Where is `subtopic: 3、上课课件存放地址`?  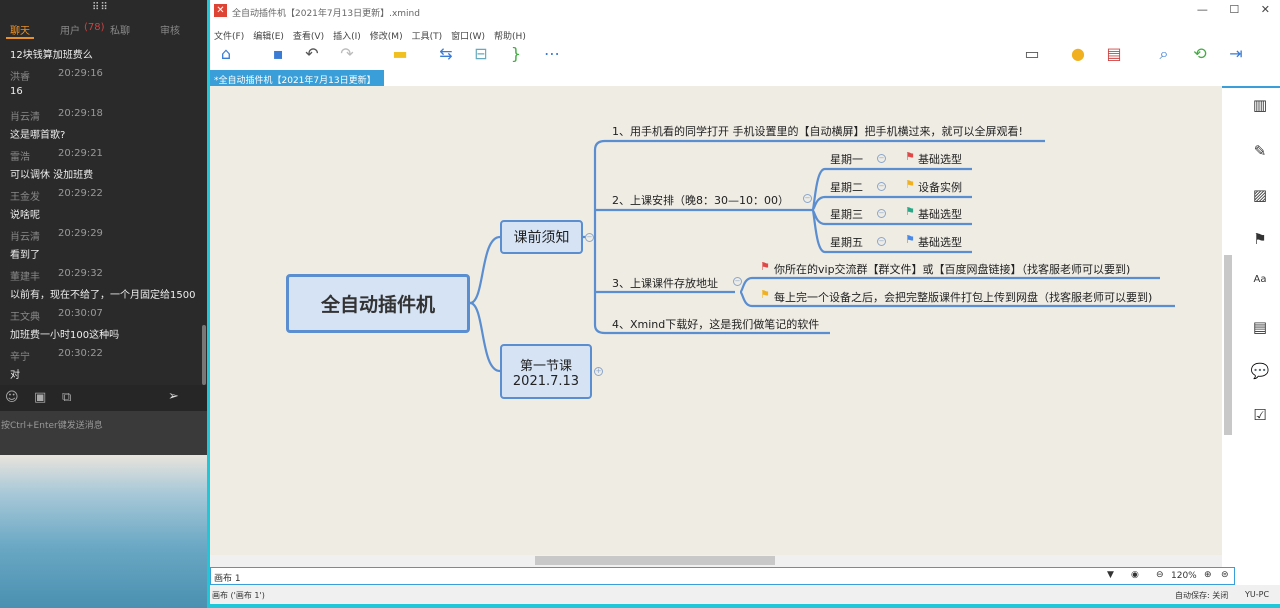 subtopic: 3、上课课件存放地址 is located at coordinates (665, 283).